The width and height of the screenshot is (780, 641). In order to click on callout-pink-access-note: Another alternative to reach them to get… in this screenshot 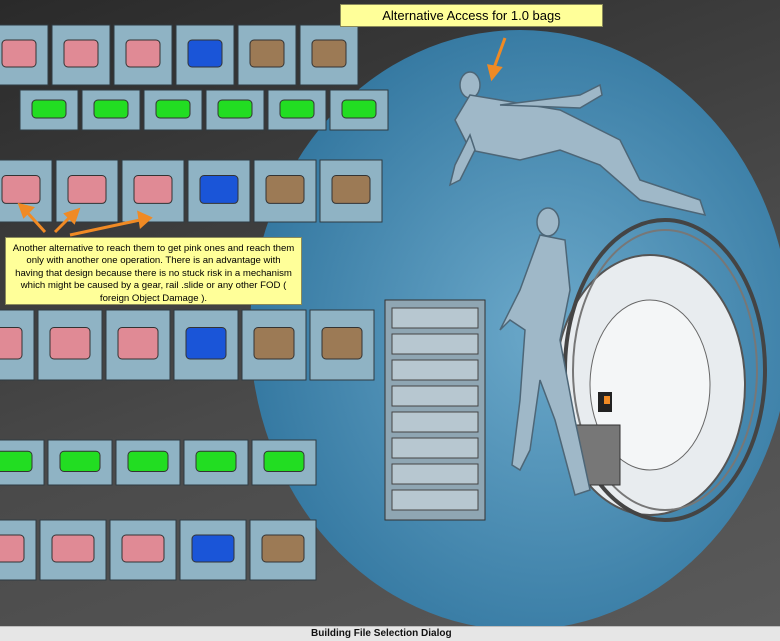, I will do `click(153, 271)`.